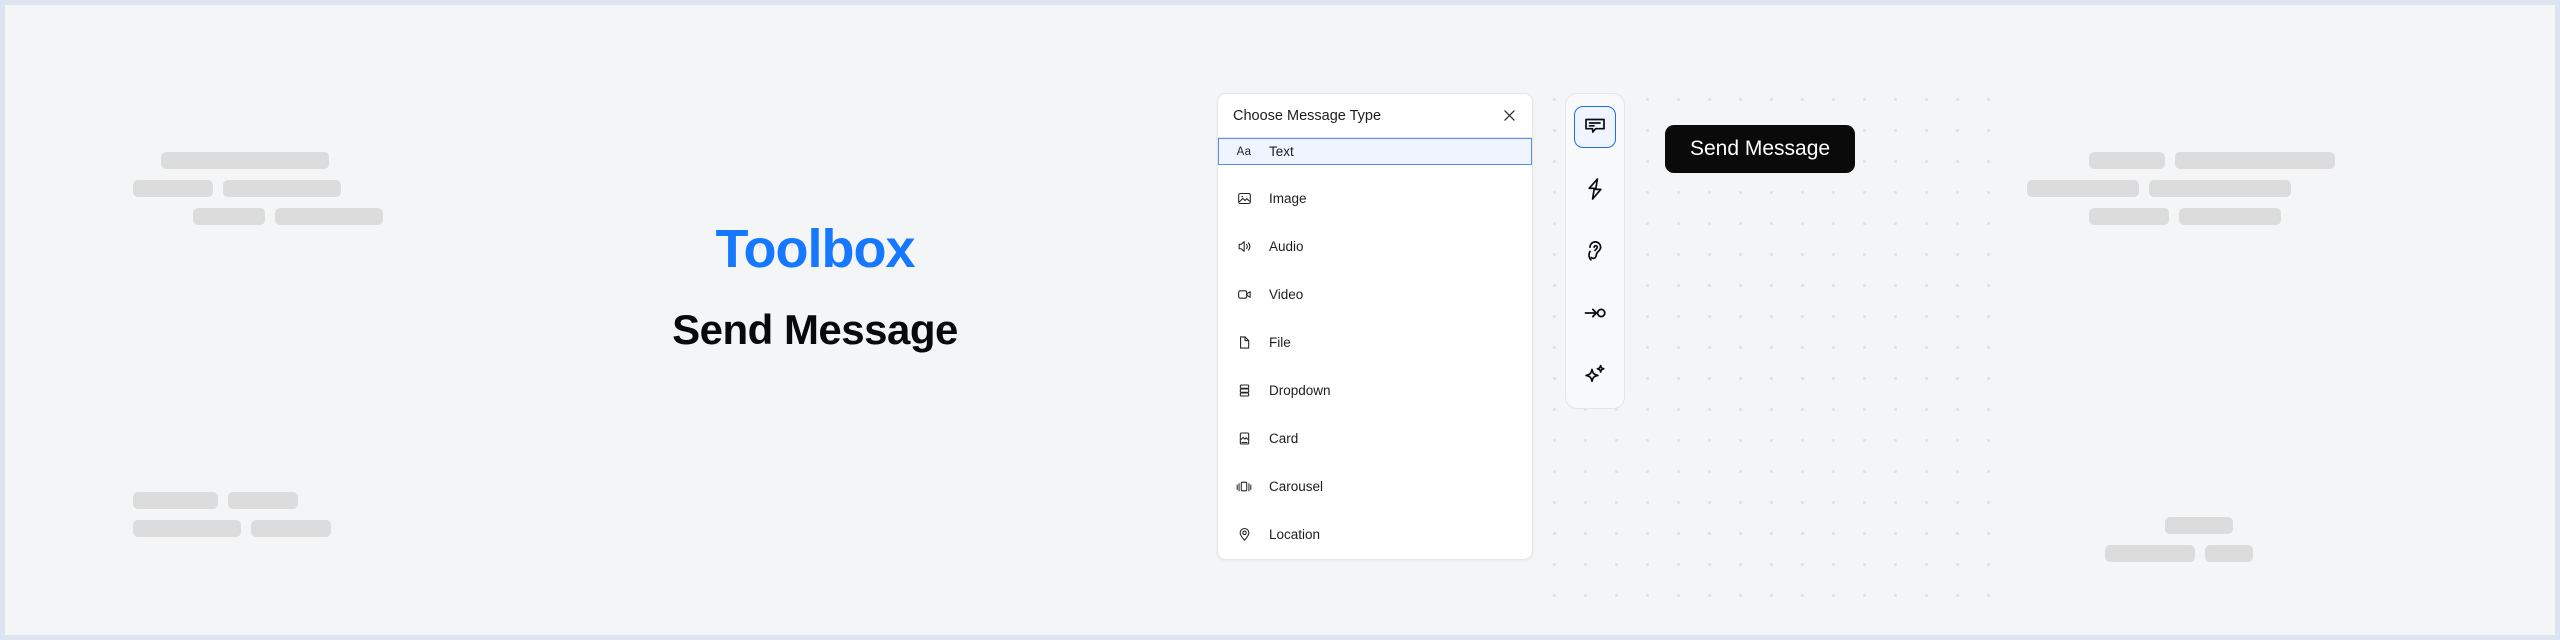  What do you see at coordinates (1595, 189) in the screenshot?
I see `toolbar-button-trigger` at bounding box center [1595, 189].